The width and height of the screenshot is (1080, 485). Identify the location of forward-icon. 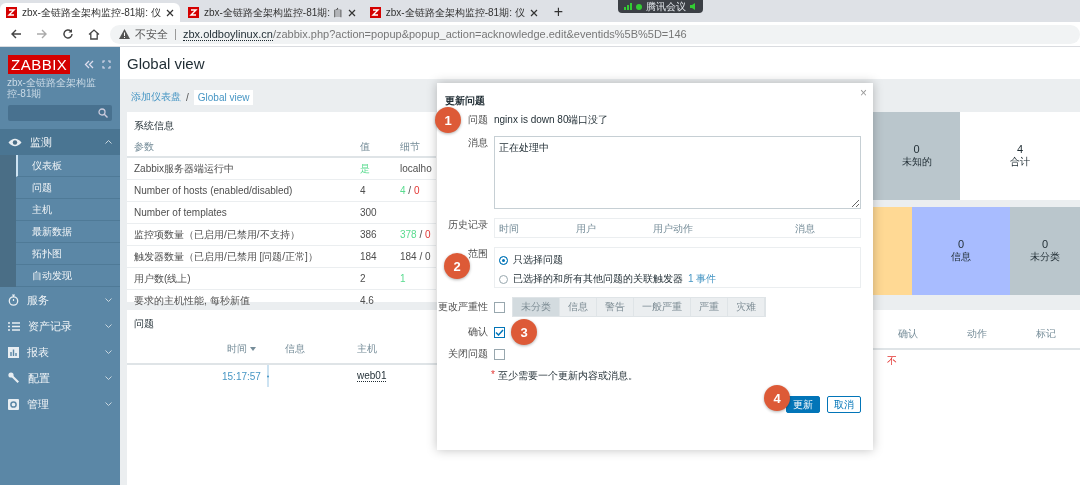
(42, 34).